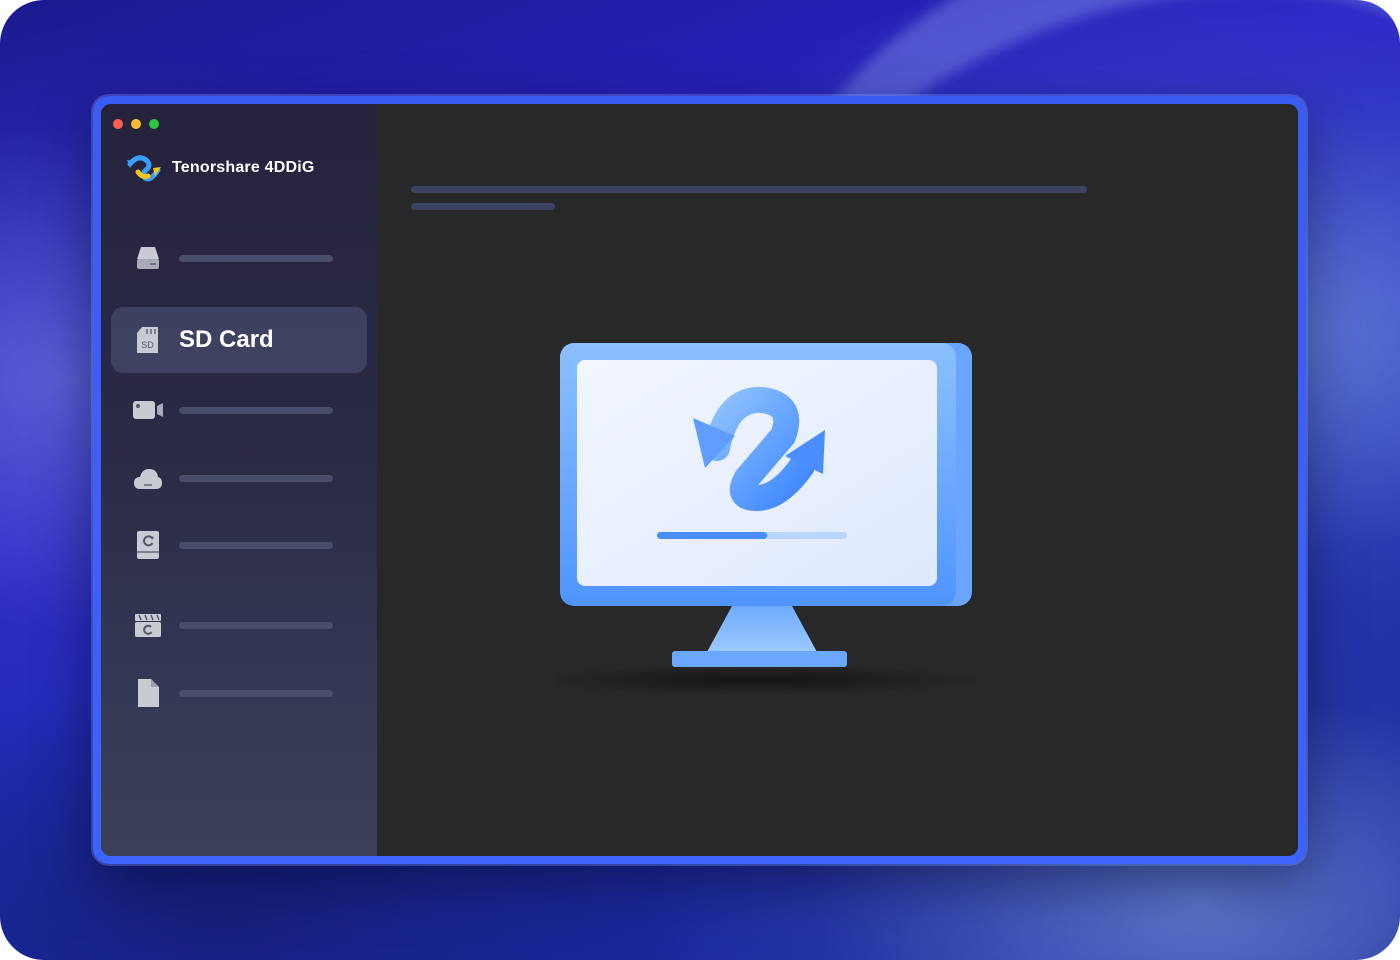 The height and width of the screenshot is (960, 1400). I want to click on sidebar-item-label: SD Card, so click(226, 339).